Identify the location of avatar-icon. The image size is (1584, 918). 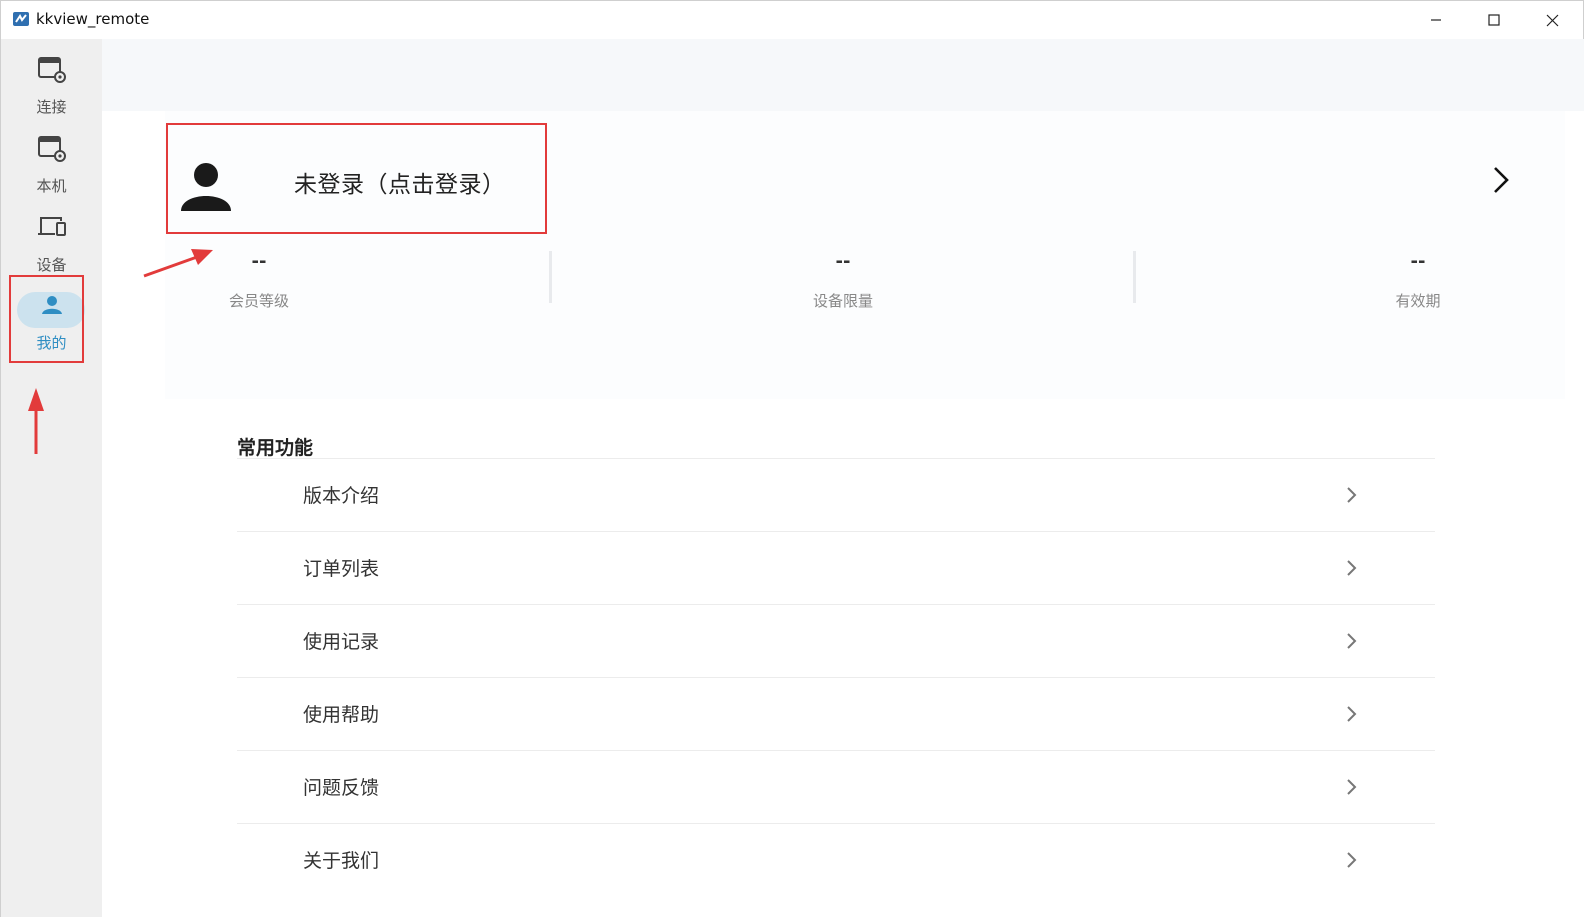
(206, 187).